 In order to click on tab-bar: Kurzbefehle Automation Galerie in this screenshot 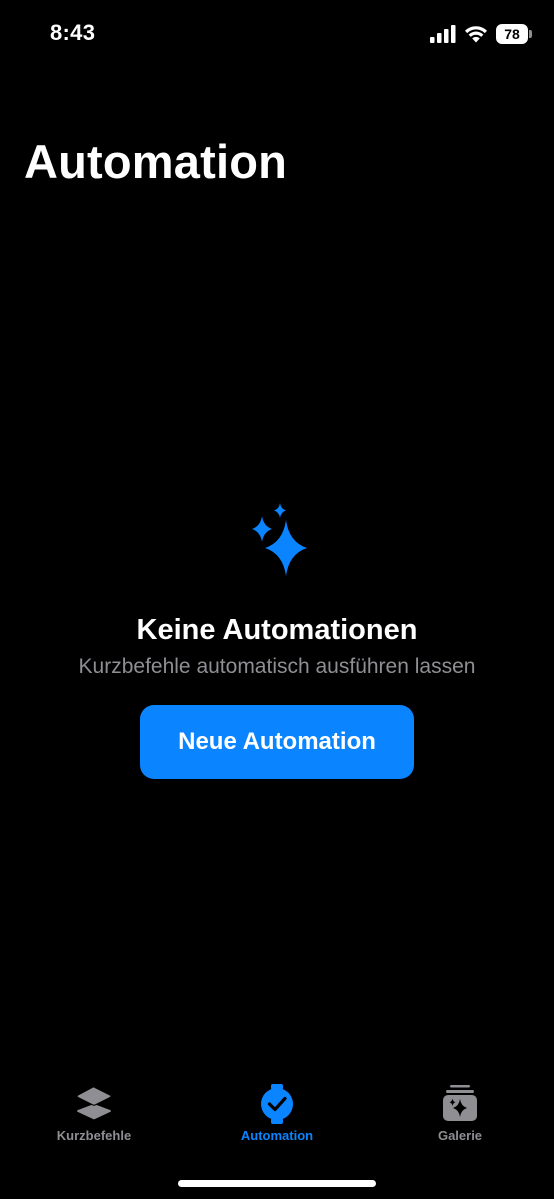, I will do `click(277, 1117)`.